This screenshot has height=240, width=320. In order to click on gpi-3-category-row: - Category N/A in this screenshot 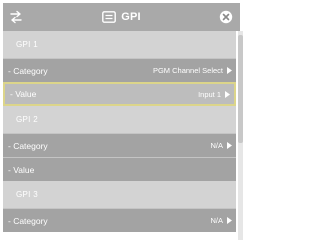, I will do `click(119, 220)`.